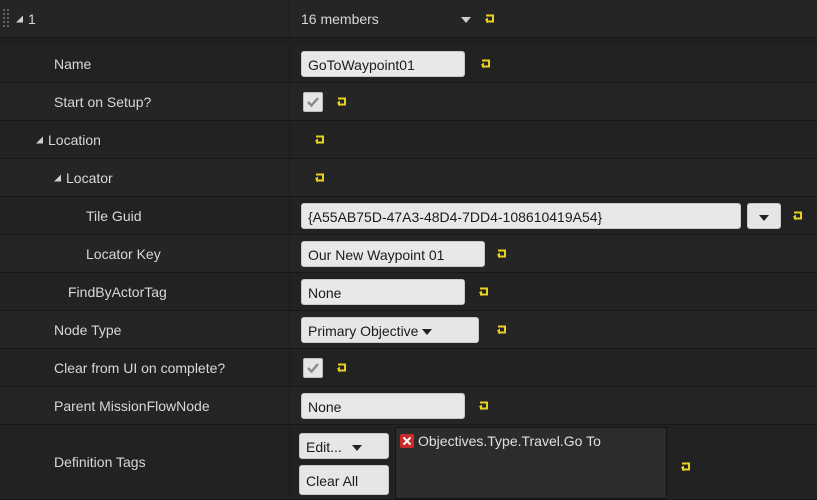  I want to click on property-row-locator-key: Locator Key Our New Waypoint 01, so click(408, 254).